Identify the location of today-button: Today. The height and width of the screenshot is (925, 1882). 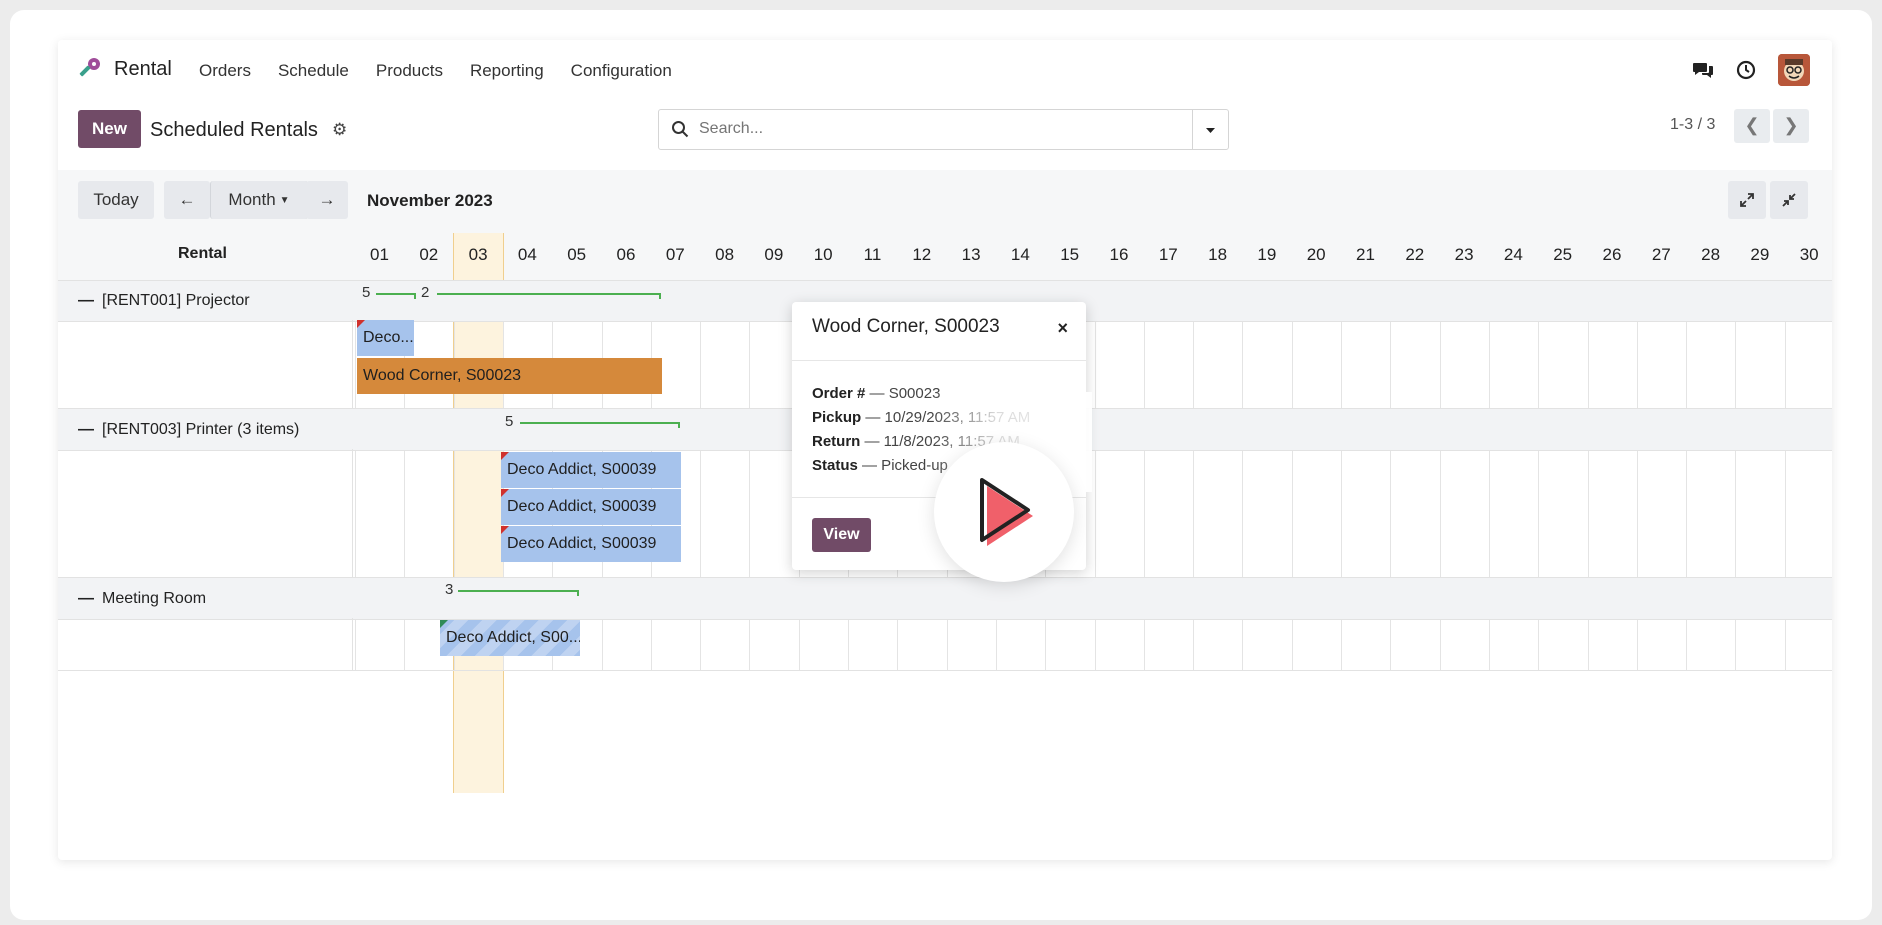
(116, 200).